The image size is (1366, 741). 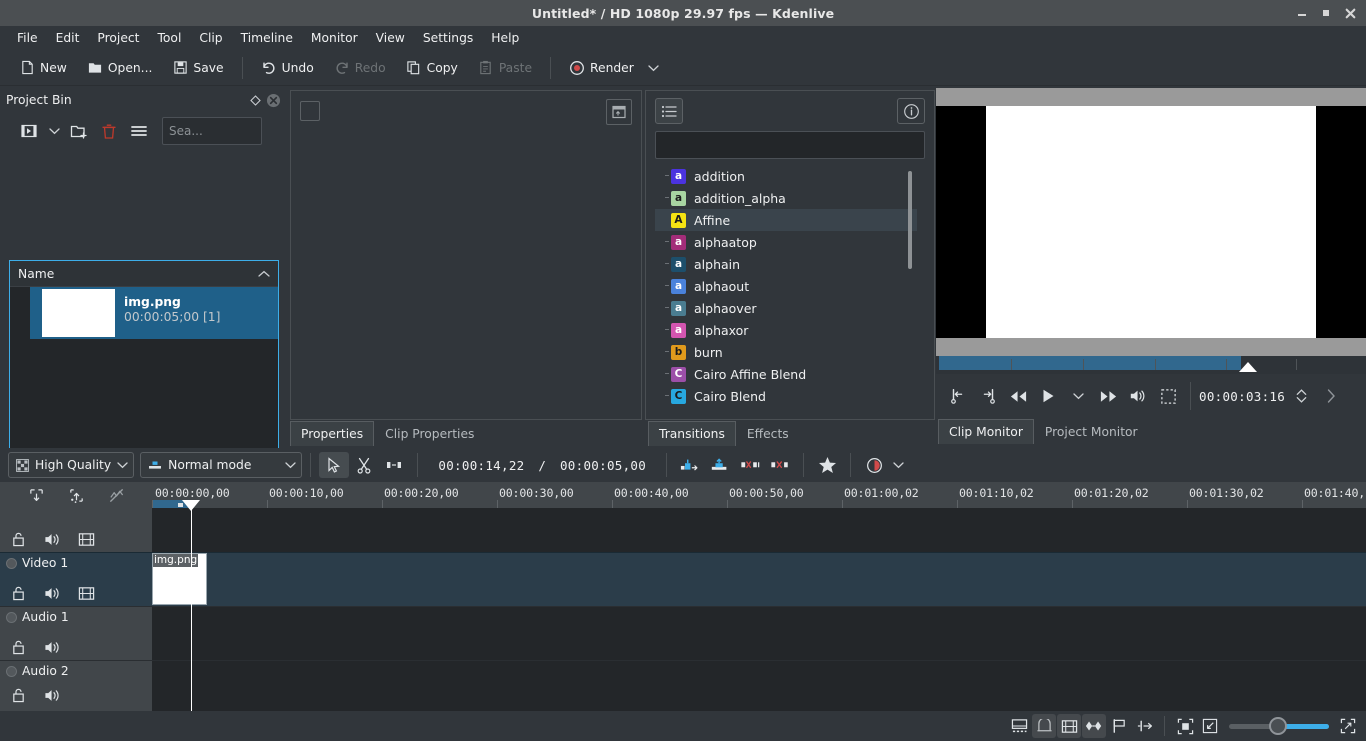 I want to click on menu-timeline: Timeline, so click(x=267, y=38).